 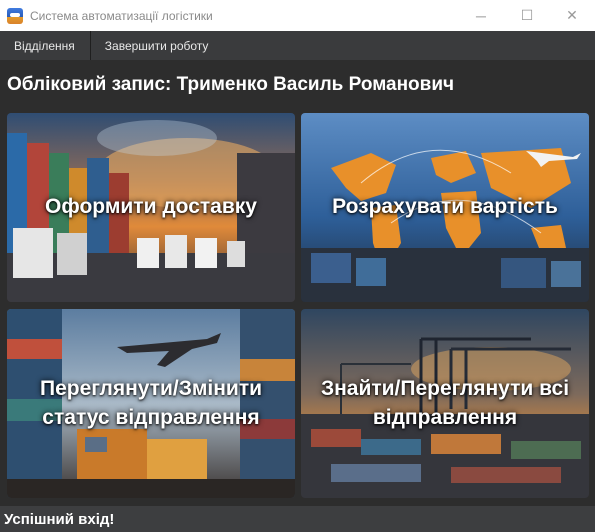 I want to click on minimize-icon: ─, so click(x=481, y=15).